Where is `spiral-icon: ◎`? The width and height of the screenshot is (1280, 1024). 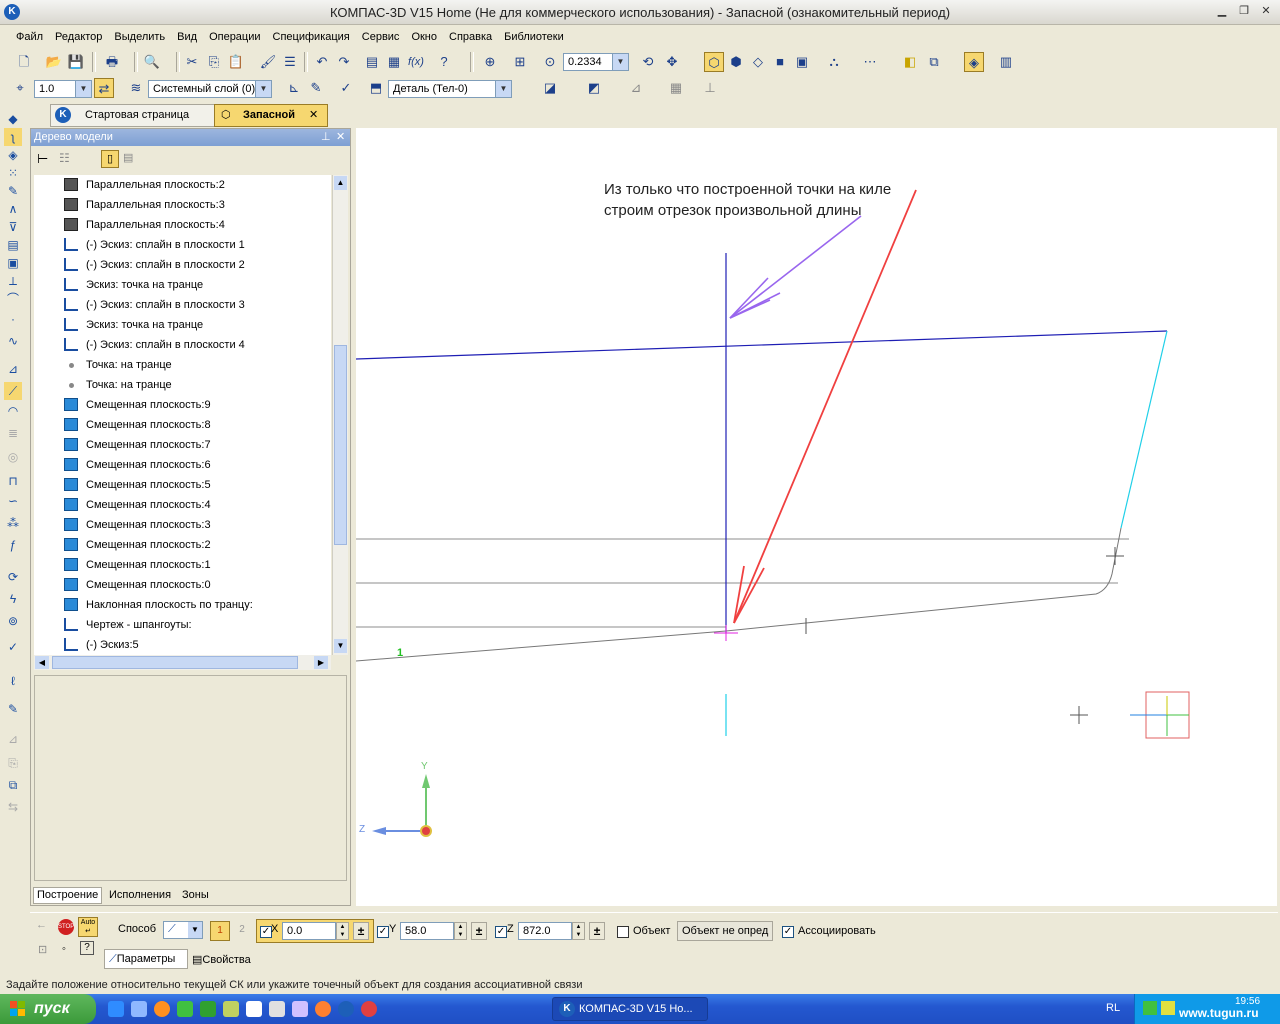
spiral-icon: ◎ is located at coordinates (13, 457).